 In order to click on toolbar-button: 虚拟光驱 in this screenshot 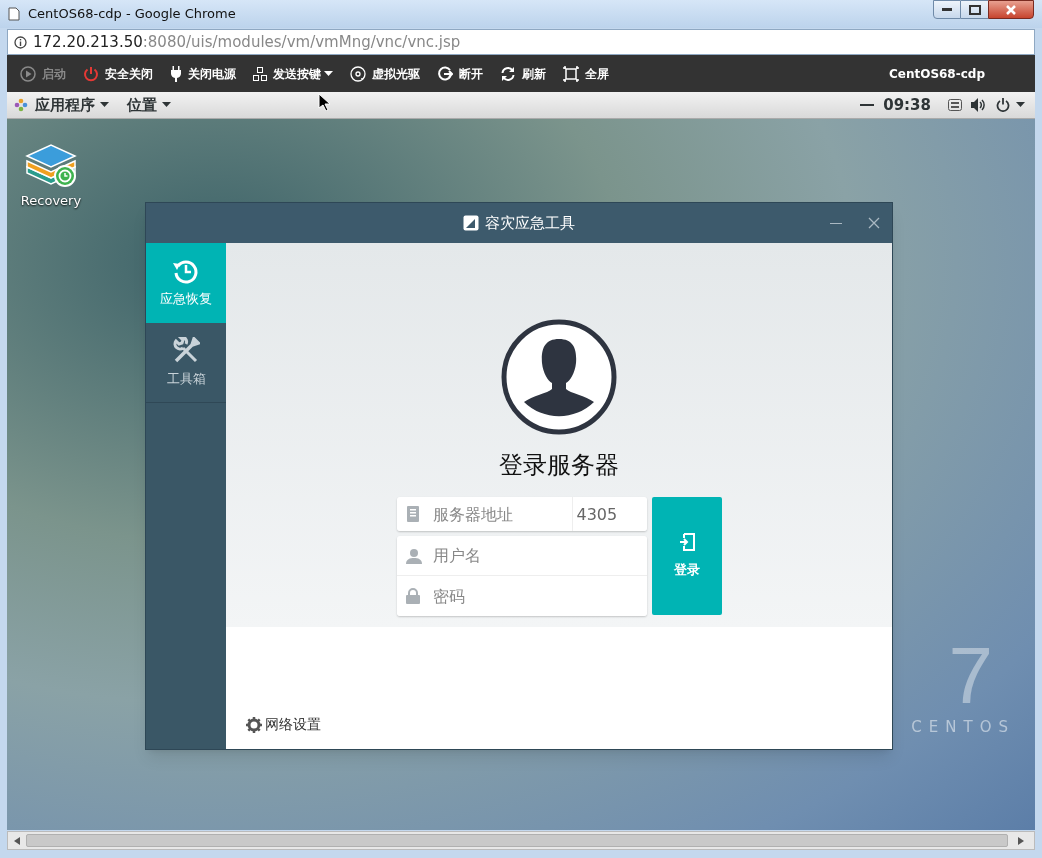, I will do `click(385, 73)`.